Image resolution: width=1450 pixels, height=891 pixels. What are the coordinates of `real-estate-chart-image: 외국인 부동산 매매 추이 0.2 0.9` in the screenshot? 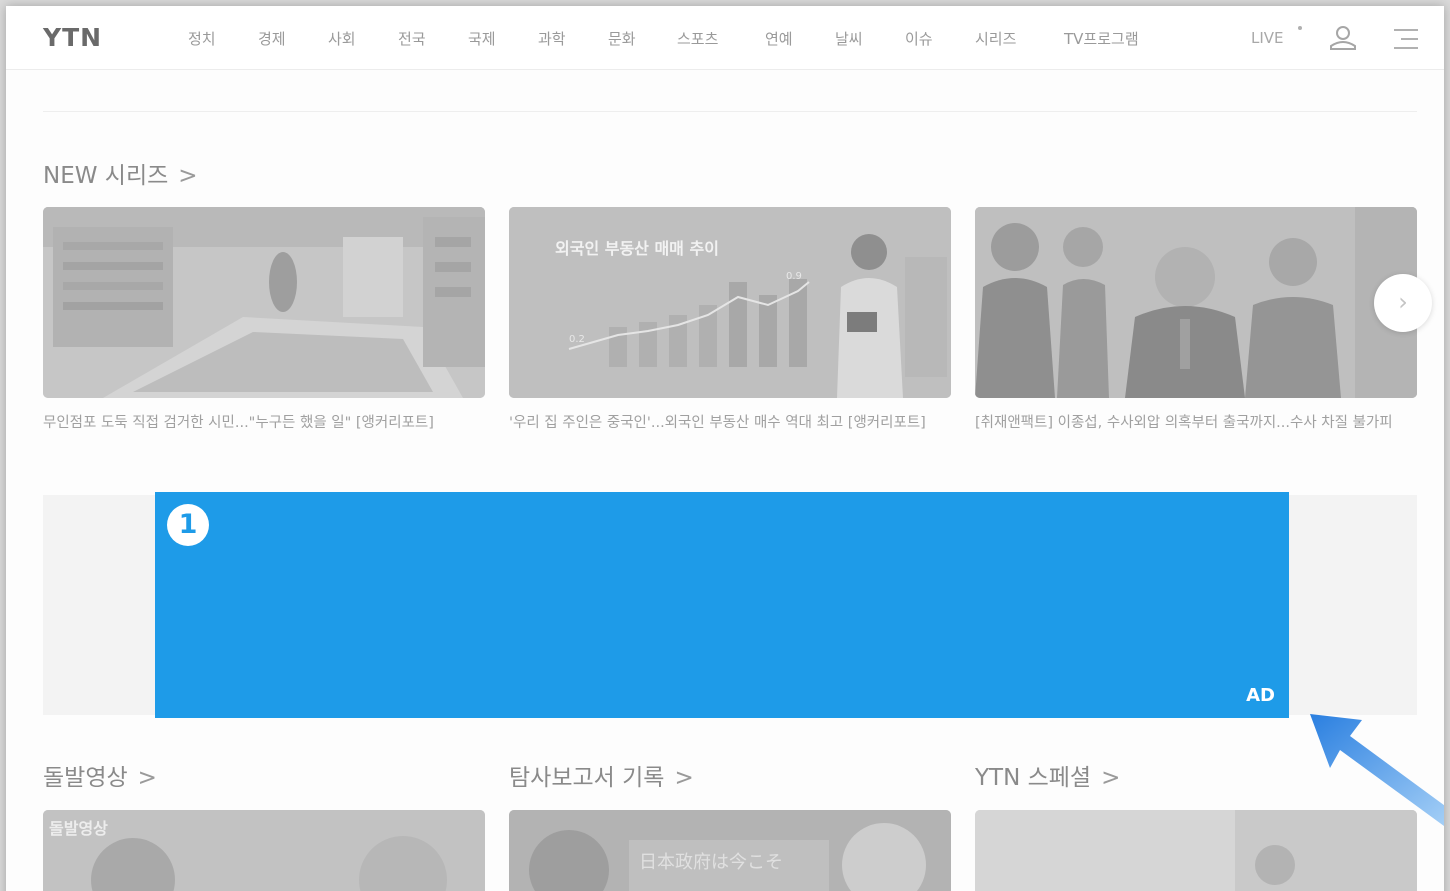 It's located at (730, 302).